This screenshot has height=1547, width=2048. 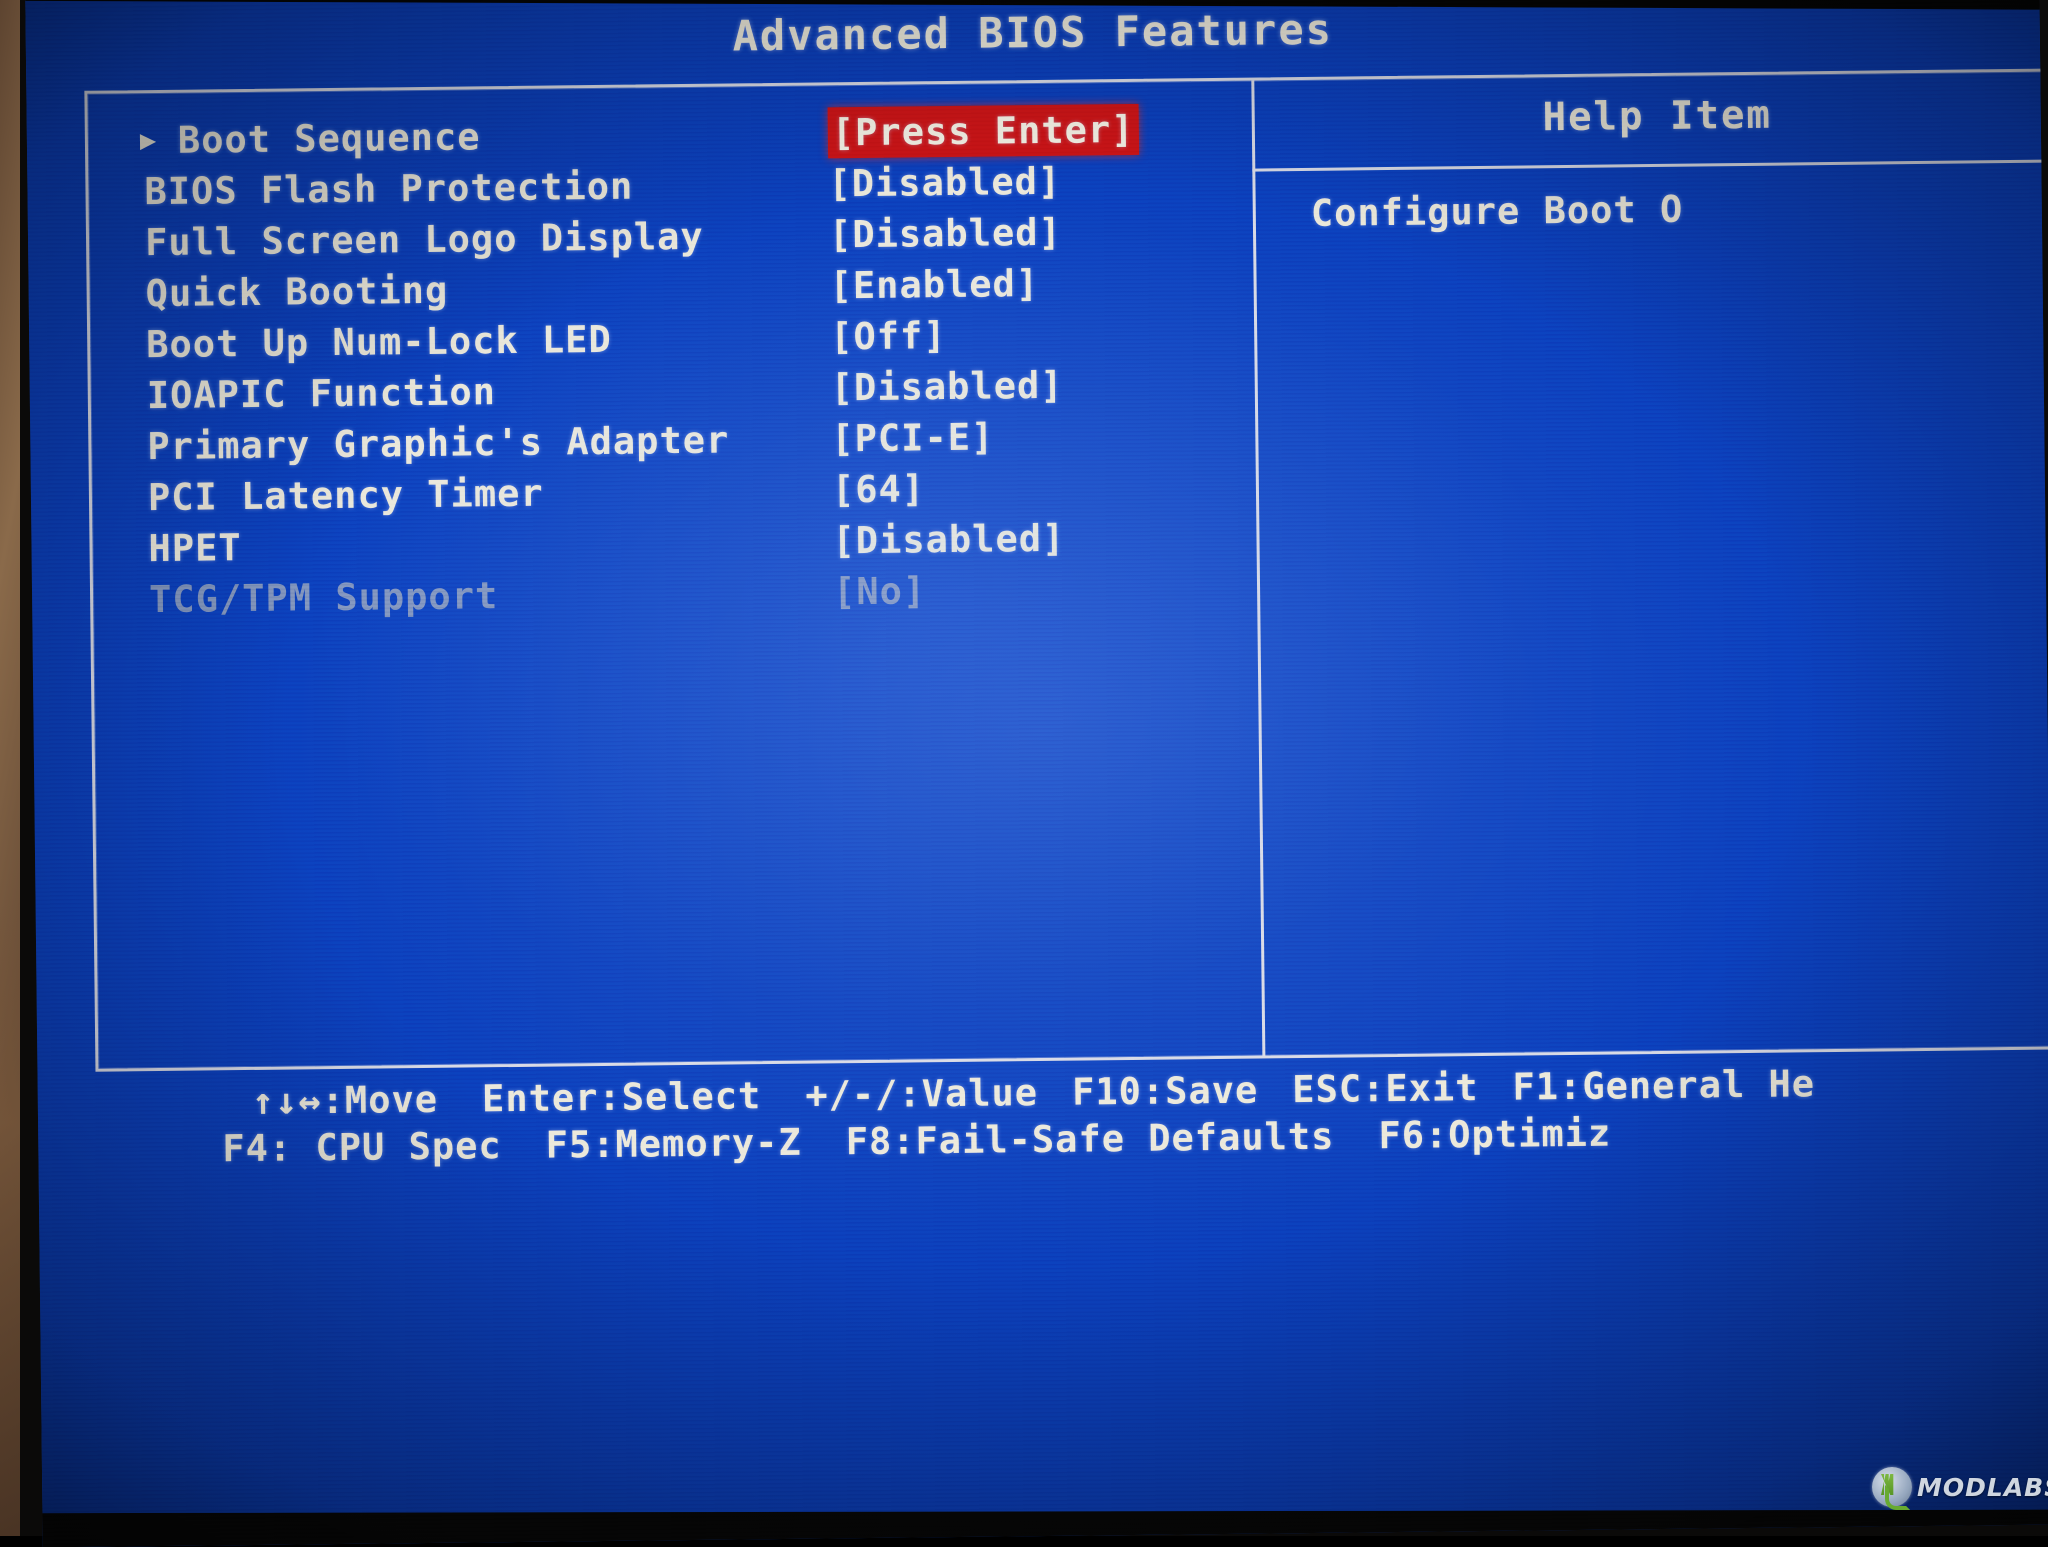 What do you see at coordinates (879, 489) in the screenshot?
I see `setting-value: [64]` at bounding box center [879, 489].